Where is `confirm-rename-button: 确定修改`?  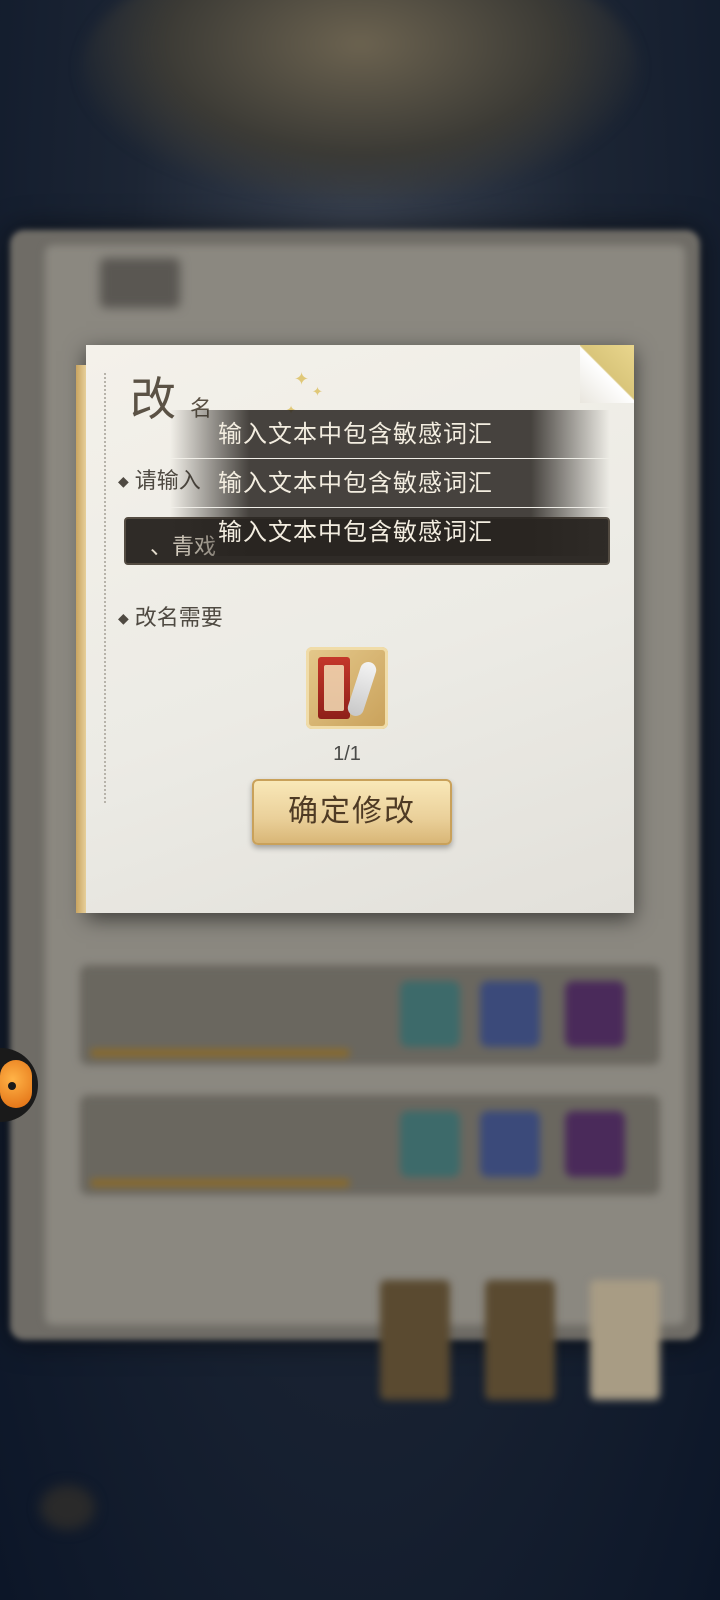
confirm-rename-button: 确定修改 is located at coordinates (352, 812).